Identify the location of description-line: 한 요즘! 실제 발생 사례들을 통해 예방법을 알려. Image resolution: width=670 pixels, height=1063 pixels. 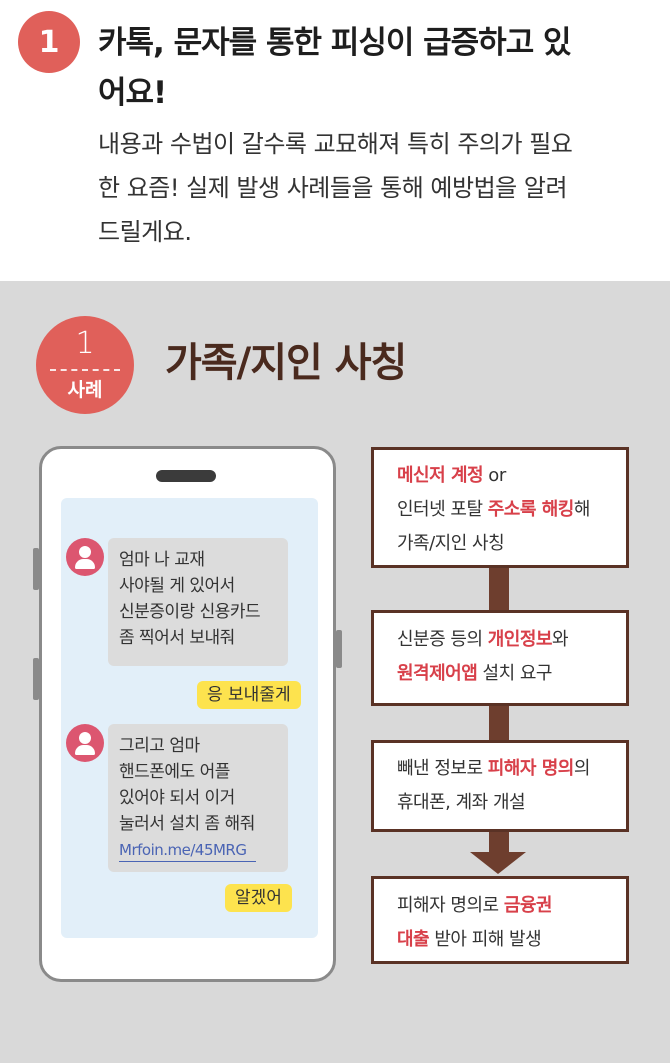
(333, 188).